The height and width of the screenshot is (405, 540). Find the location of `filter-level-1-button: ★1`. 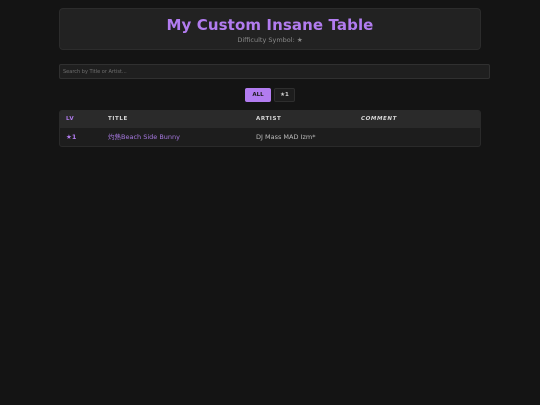

filter-level-1-button: ★1 is located at coordinates (284, 95).